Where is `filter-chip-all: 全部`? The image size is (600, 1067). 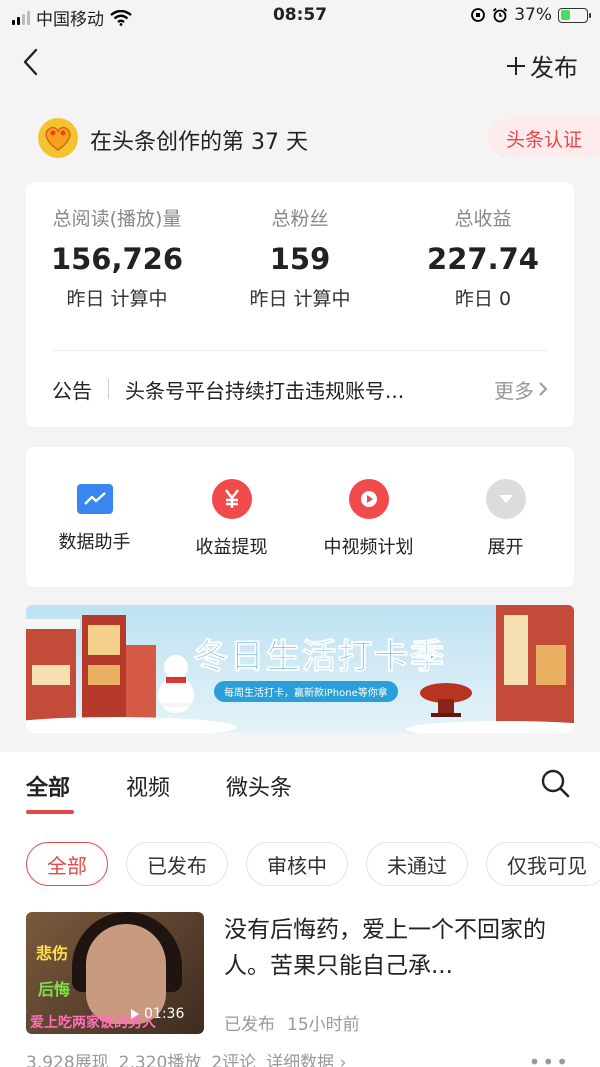 filter-chip-all: 全部 is located at coordinates (67, 864).